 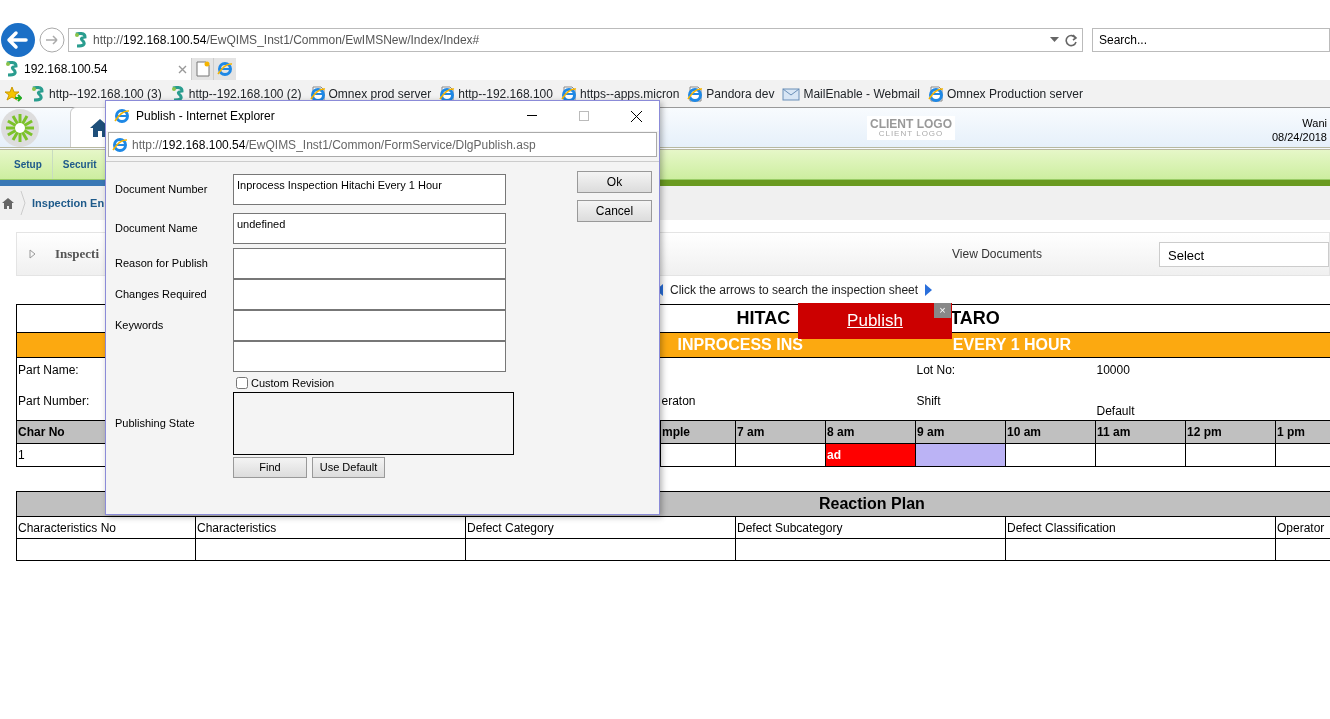 I want to click on sheet-title: TARO, so click(x=975, y=318).